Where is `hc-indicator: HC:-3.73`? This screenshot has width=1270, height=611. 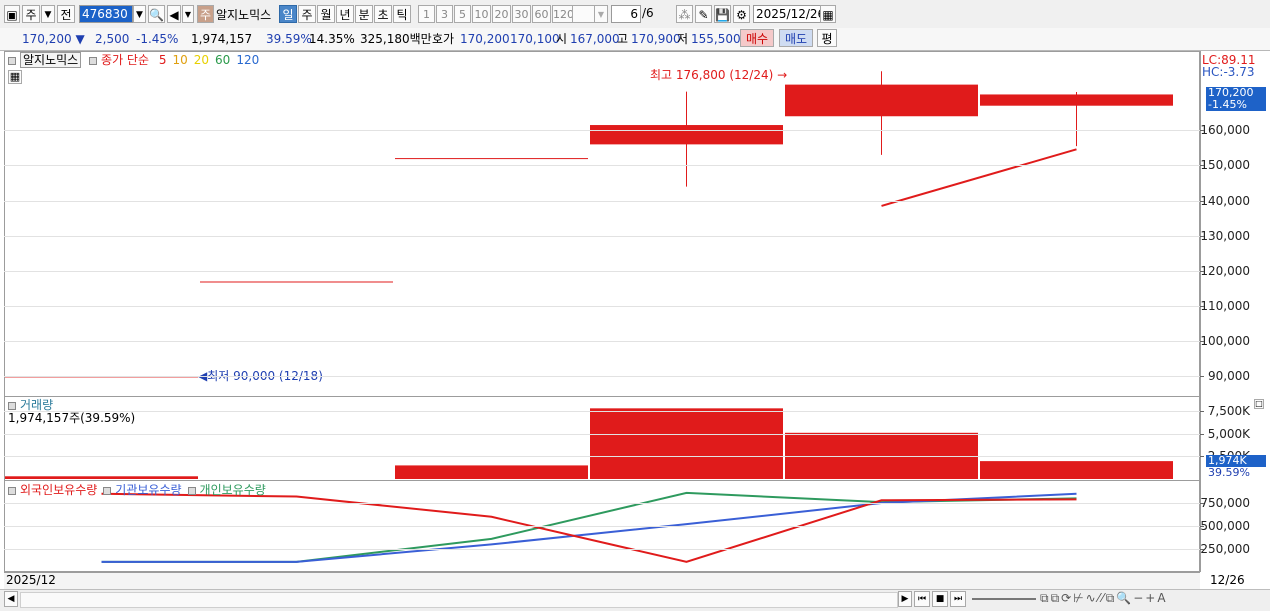 hc-indicator: HC:-3.73 is located at coordinates (1228, 72).